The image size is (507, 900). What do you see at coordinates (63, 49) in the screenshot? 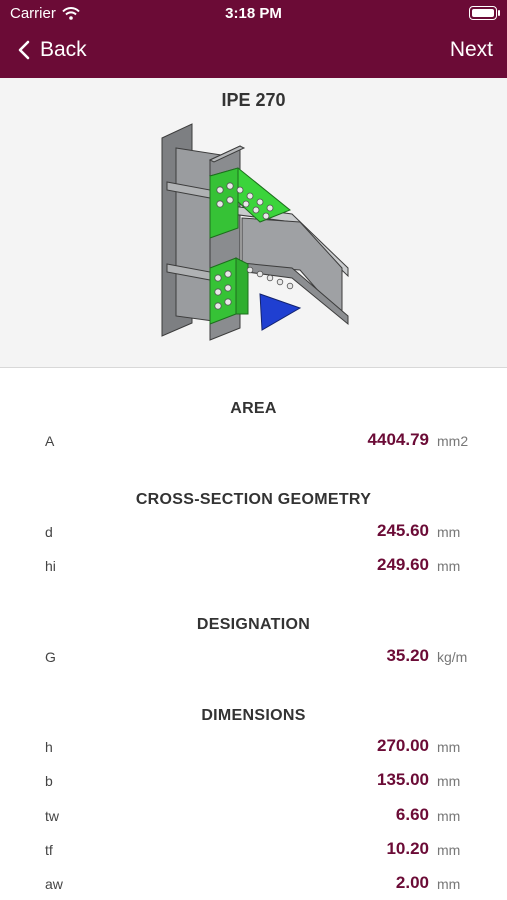
I see `back-label: Back` at bounding box center [63, 49].